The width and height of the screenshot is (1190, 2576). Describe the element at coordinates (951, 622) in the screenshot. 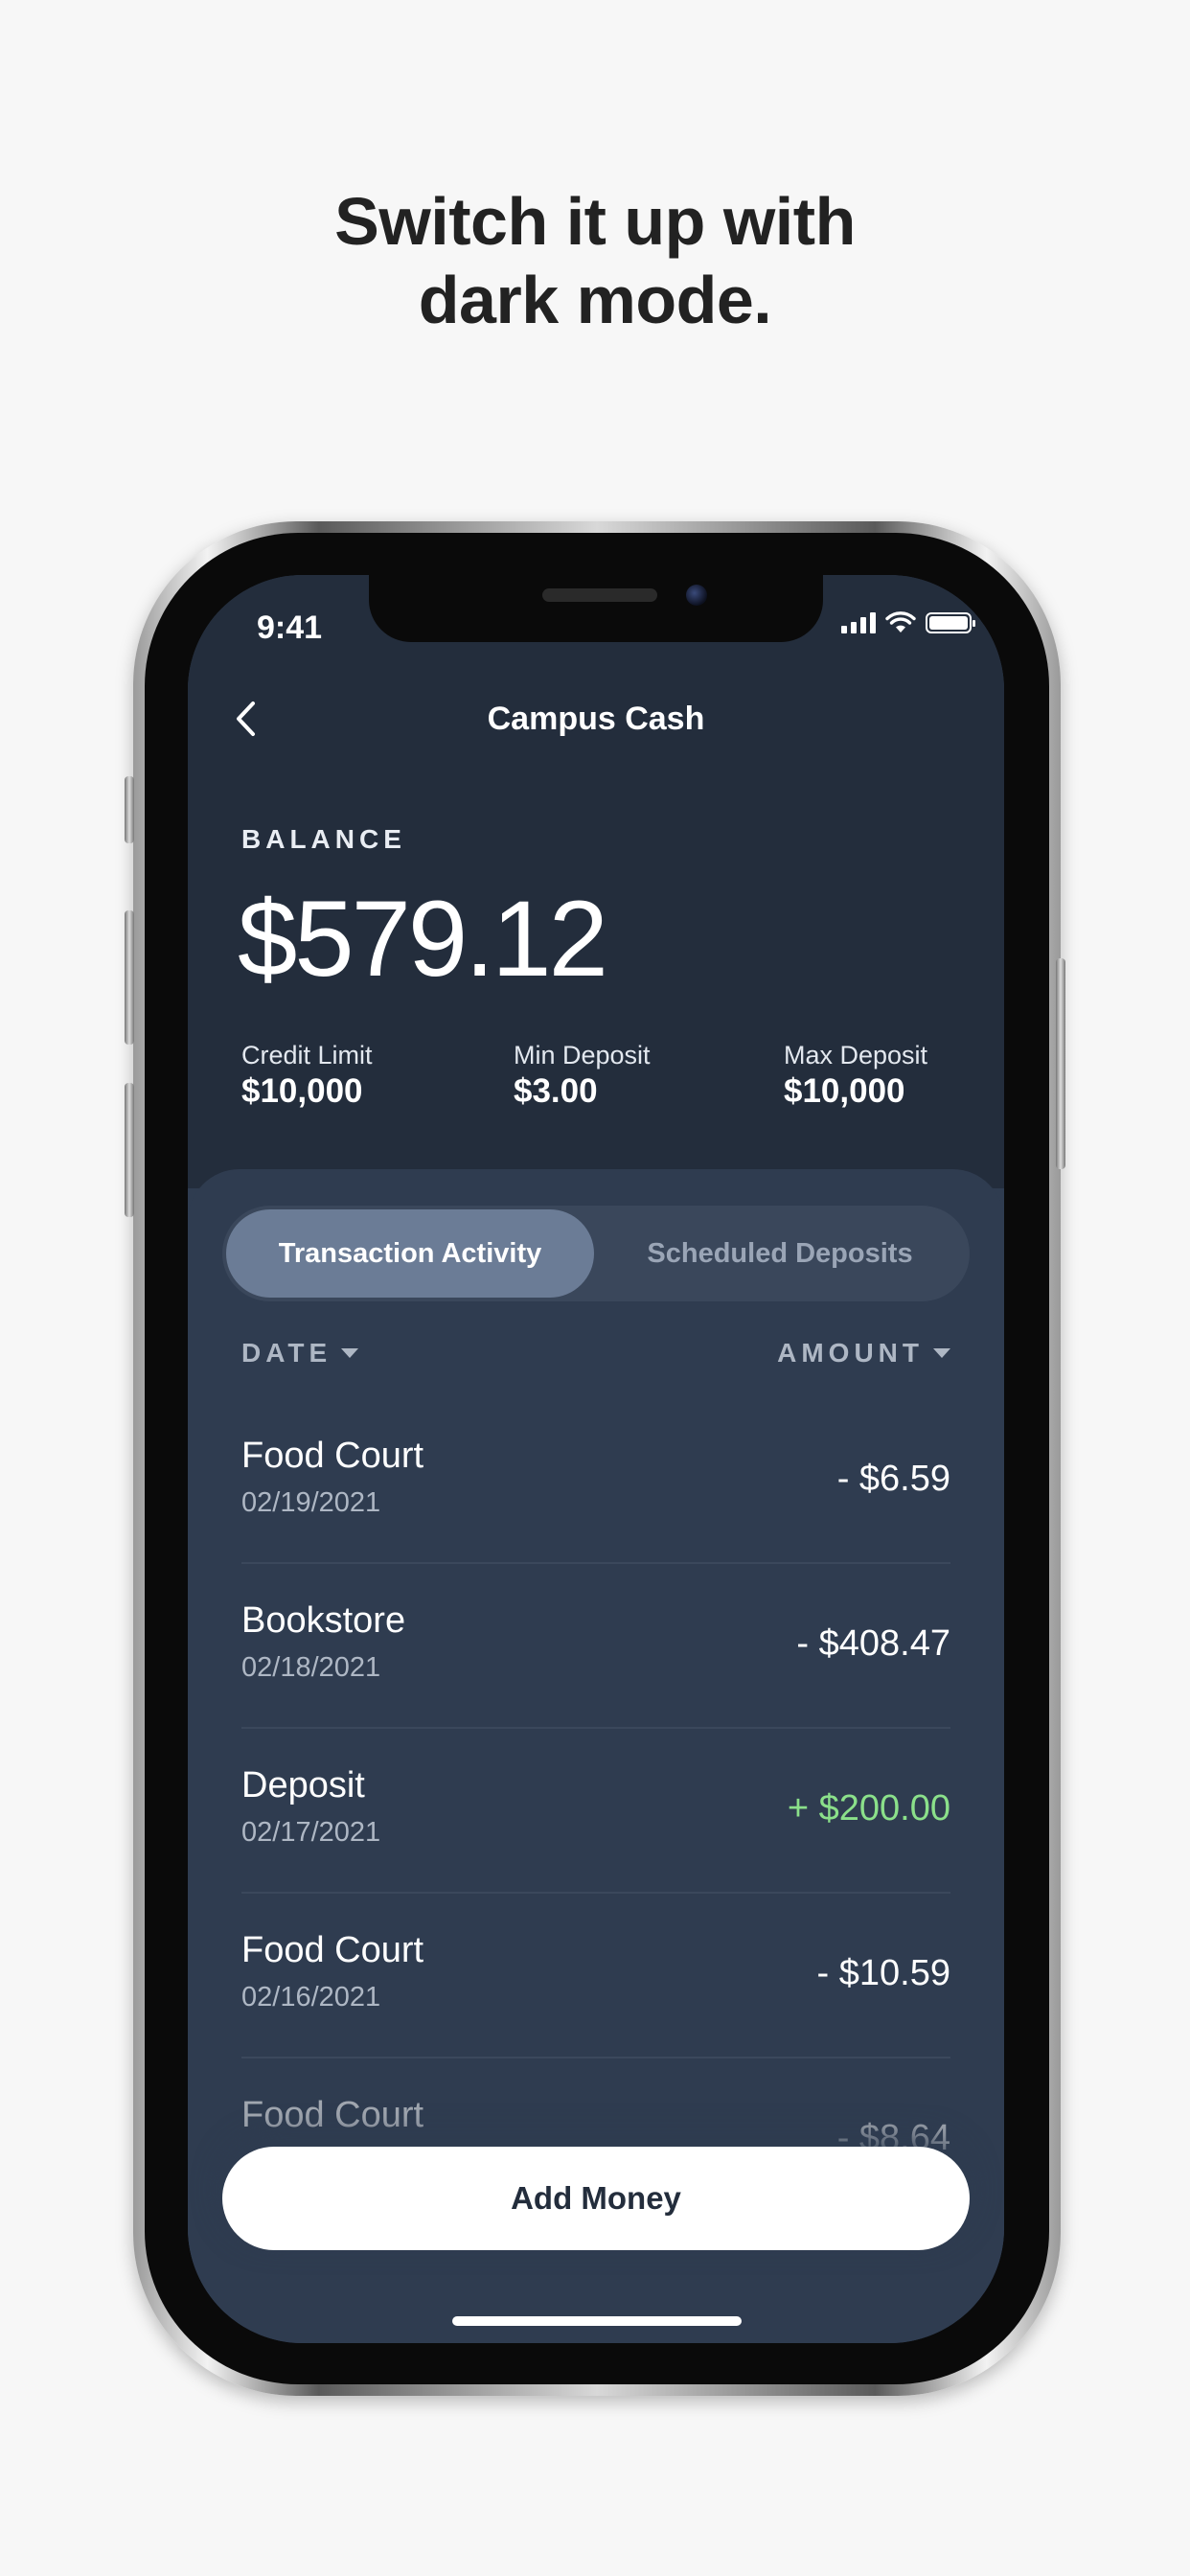

I see `battery-icon` at that location.